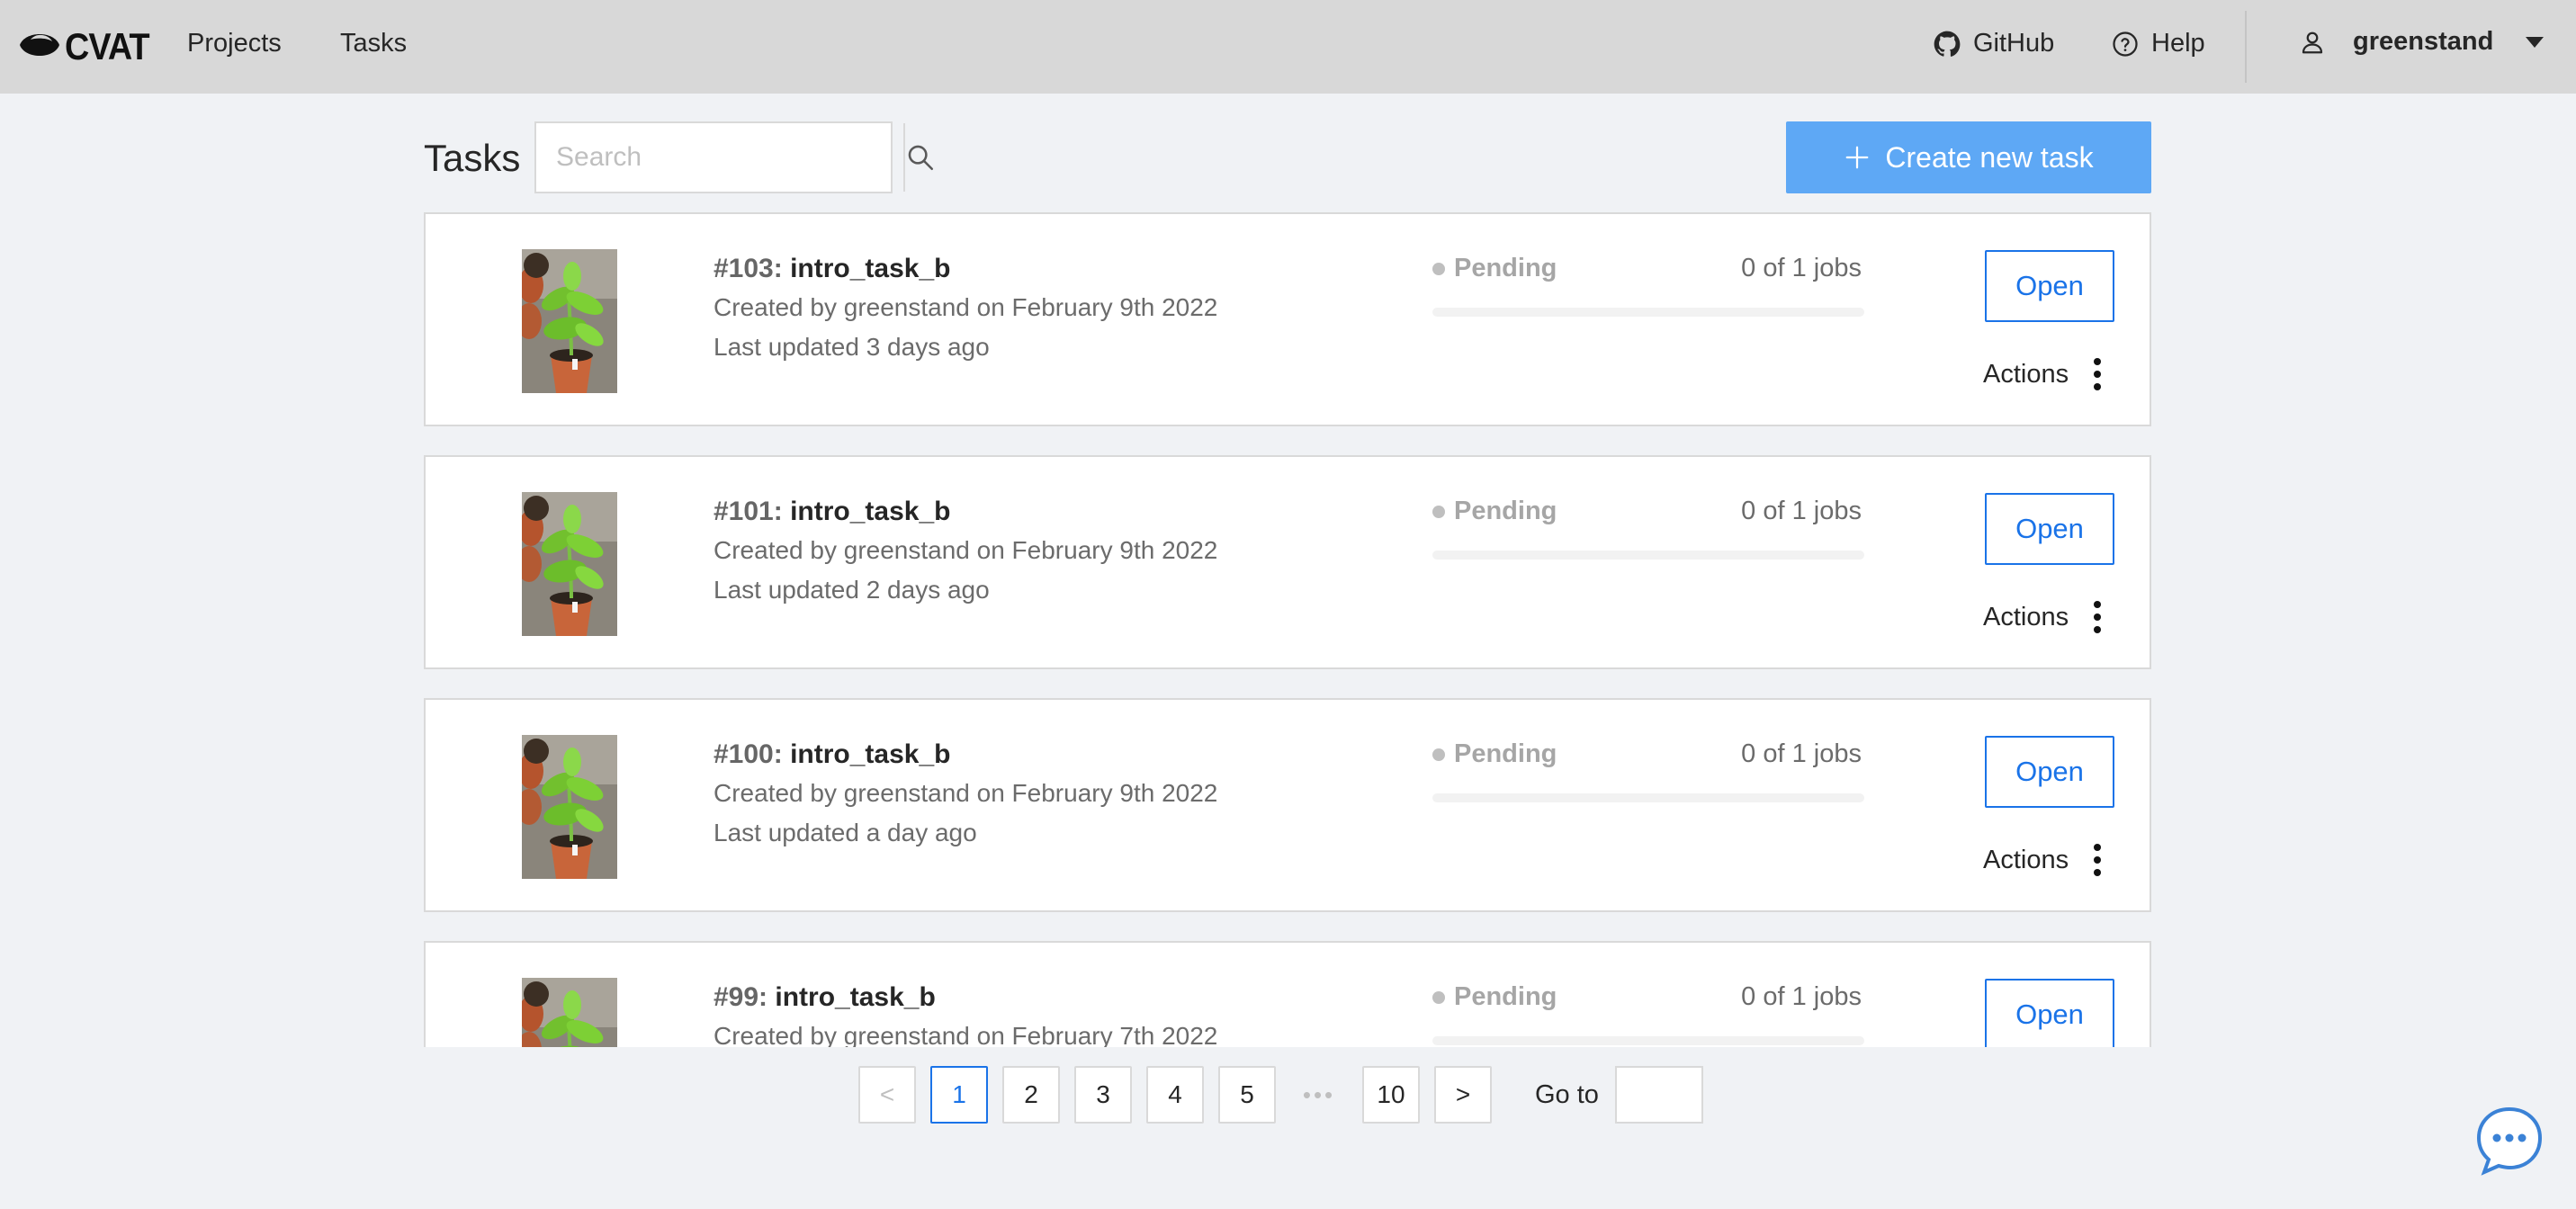  I want to click on task-id: #103:, so click(749, 268).